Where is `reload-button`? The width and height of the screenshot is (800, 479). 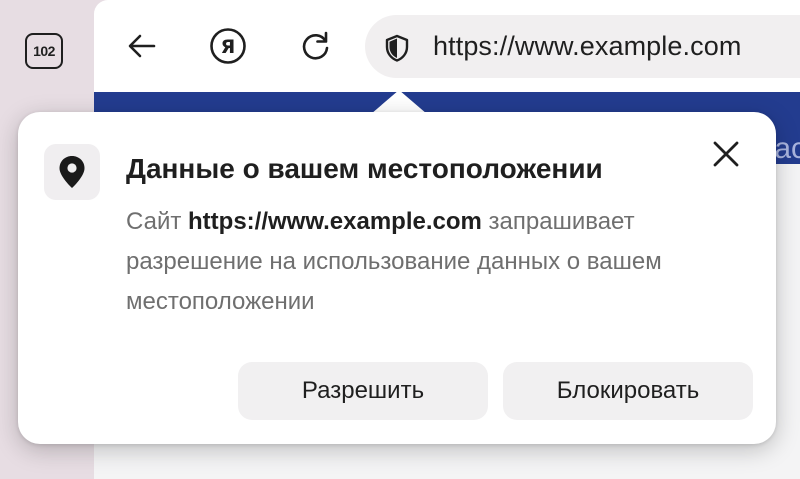 reload-button is located at coordinates (316, 46).